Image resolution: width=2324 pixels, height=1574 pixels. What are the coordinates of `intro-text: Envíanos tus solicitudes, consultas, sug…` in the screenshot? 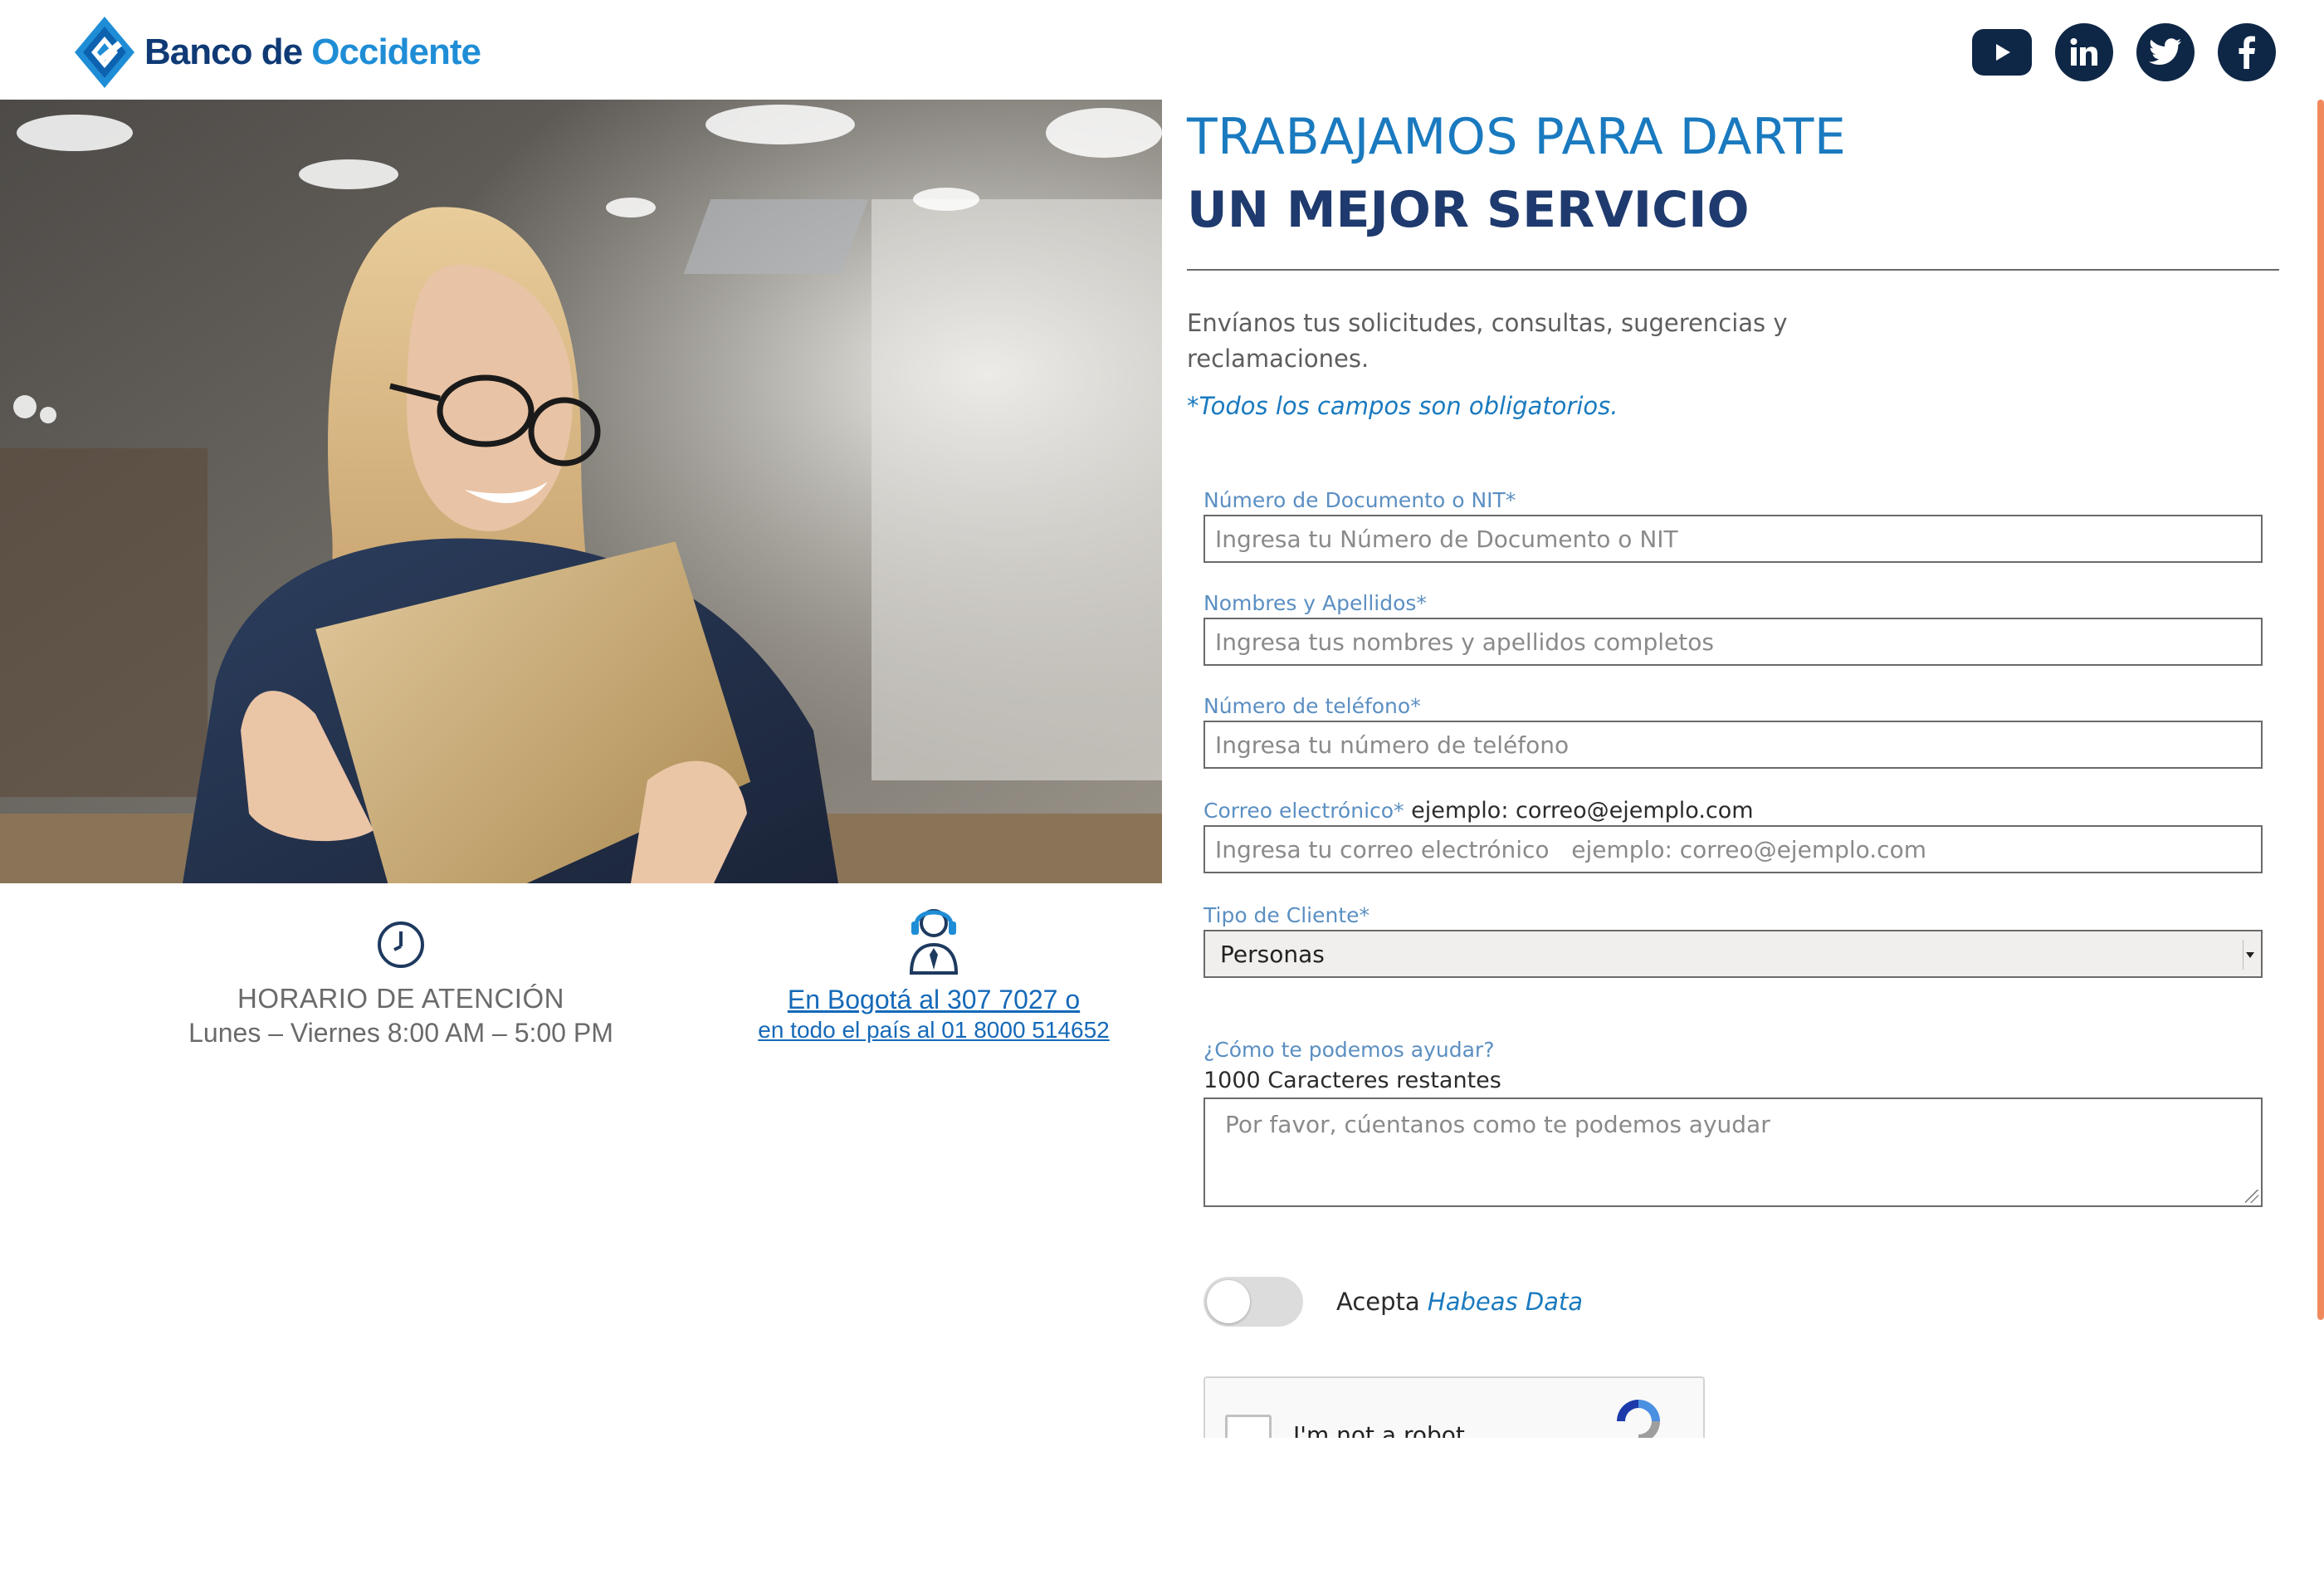 It's located at (1487, 341).